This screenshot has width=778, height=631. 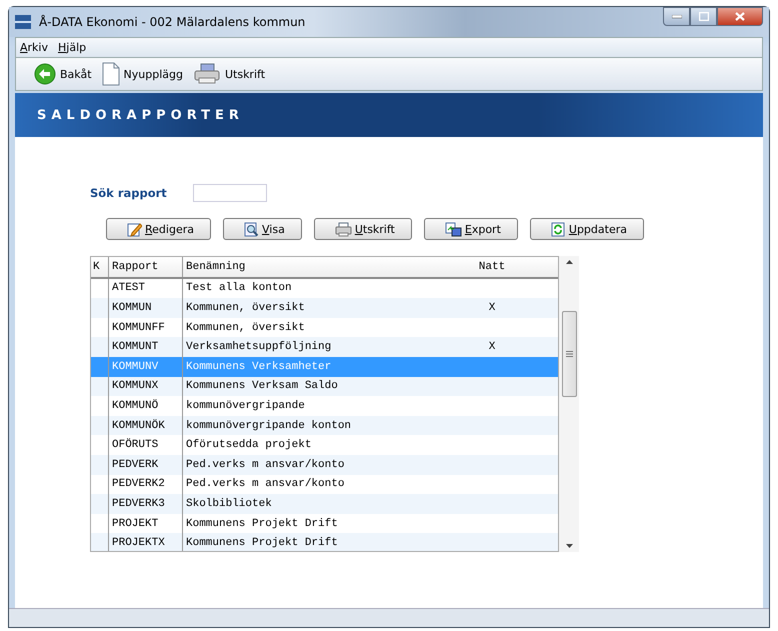 I want to click on close-icon, so click(x=740, y=16).